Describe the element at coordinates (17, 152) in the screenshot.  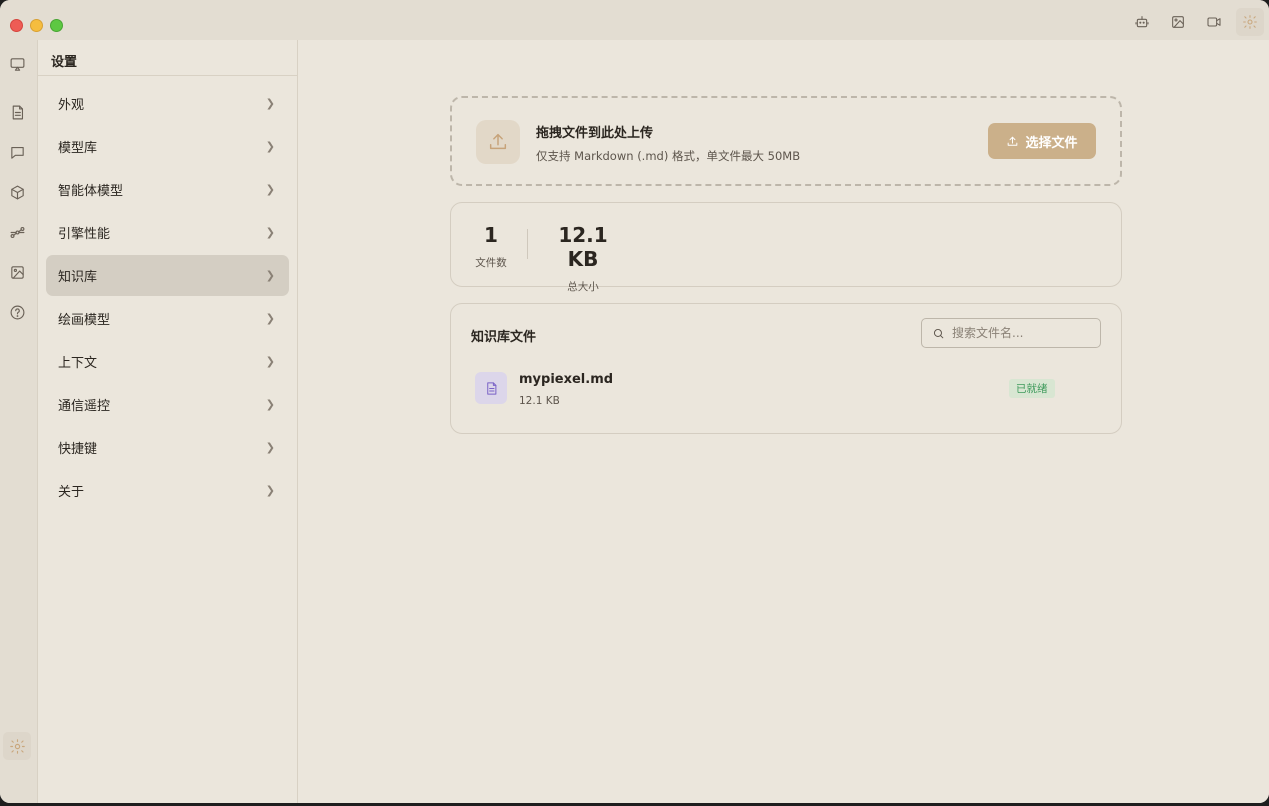
I see `chat-icon` at that location.